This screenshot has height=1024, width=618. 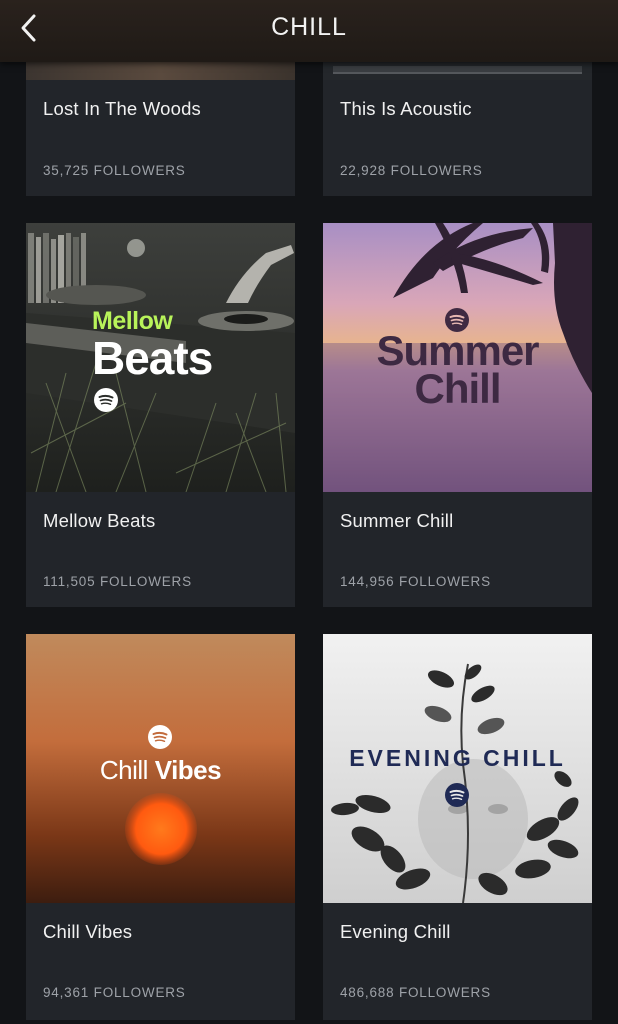 I want to click on artwork-title: EVENING CHILL, so click(x=457, y=758).